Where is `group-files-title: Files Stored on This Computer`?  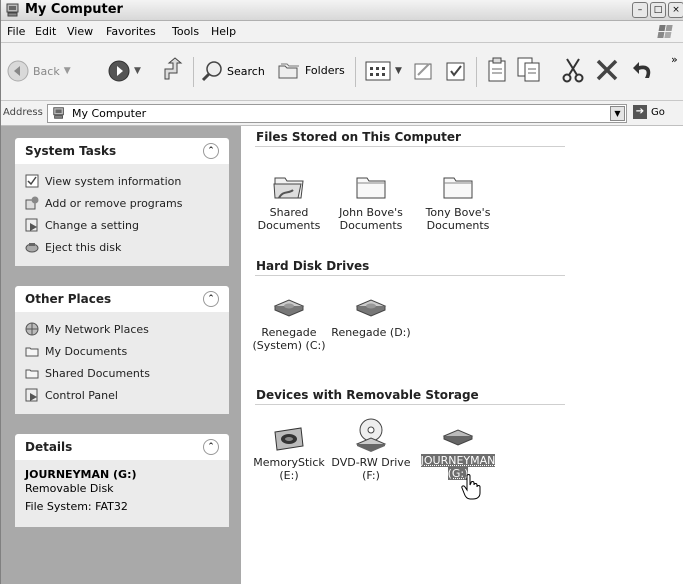 group-files-title: Files Stored on This Computer is located at coordinates (358, 137).